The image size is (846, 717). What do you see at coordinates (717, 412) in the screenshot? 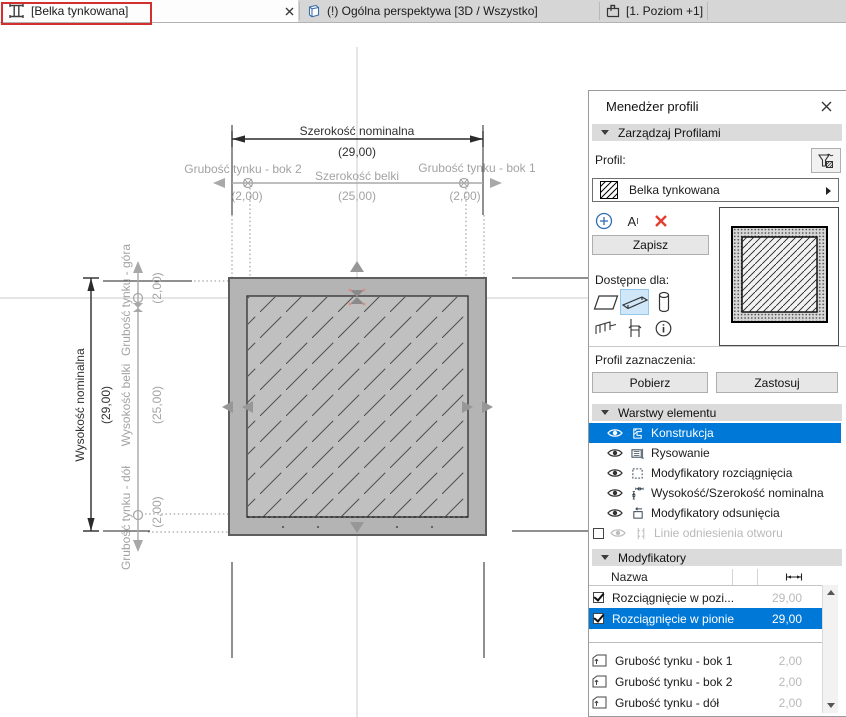
I see `section-element-layers: Warstwy elementu` at bounding box center [717, 412].